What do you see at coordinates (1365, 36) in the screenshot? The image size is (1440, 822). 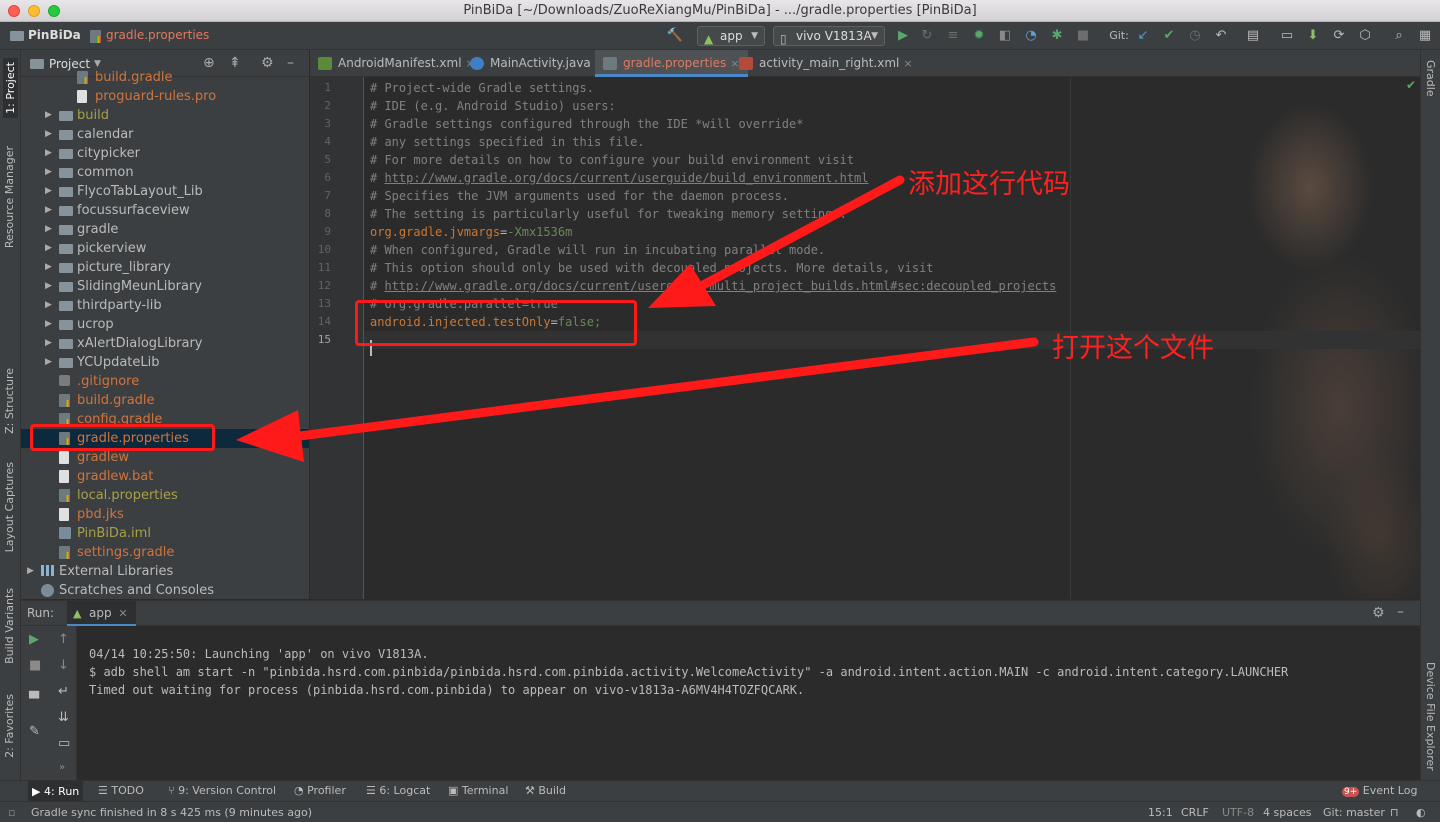 I see `layout-inspector-icon: ⬡` at bounding box center [1365, 36].